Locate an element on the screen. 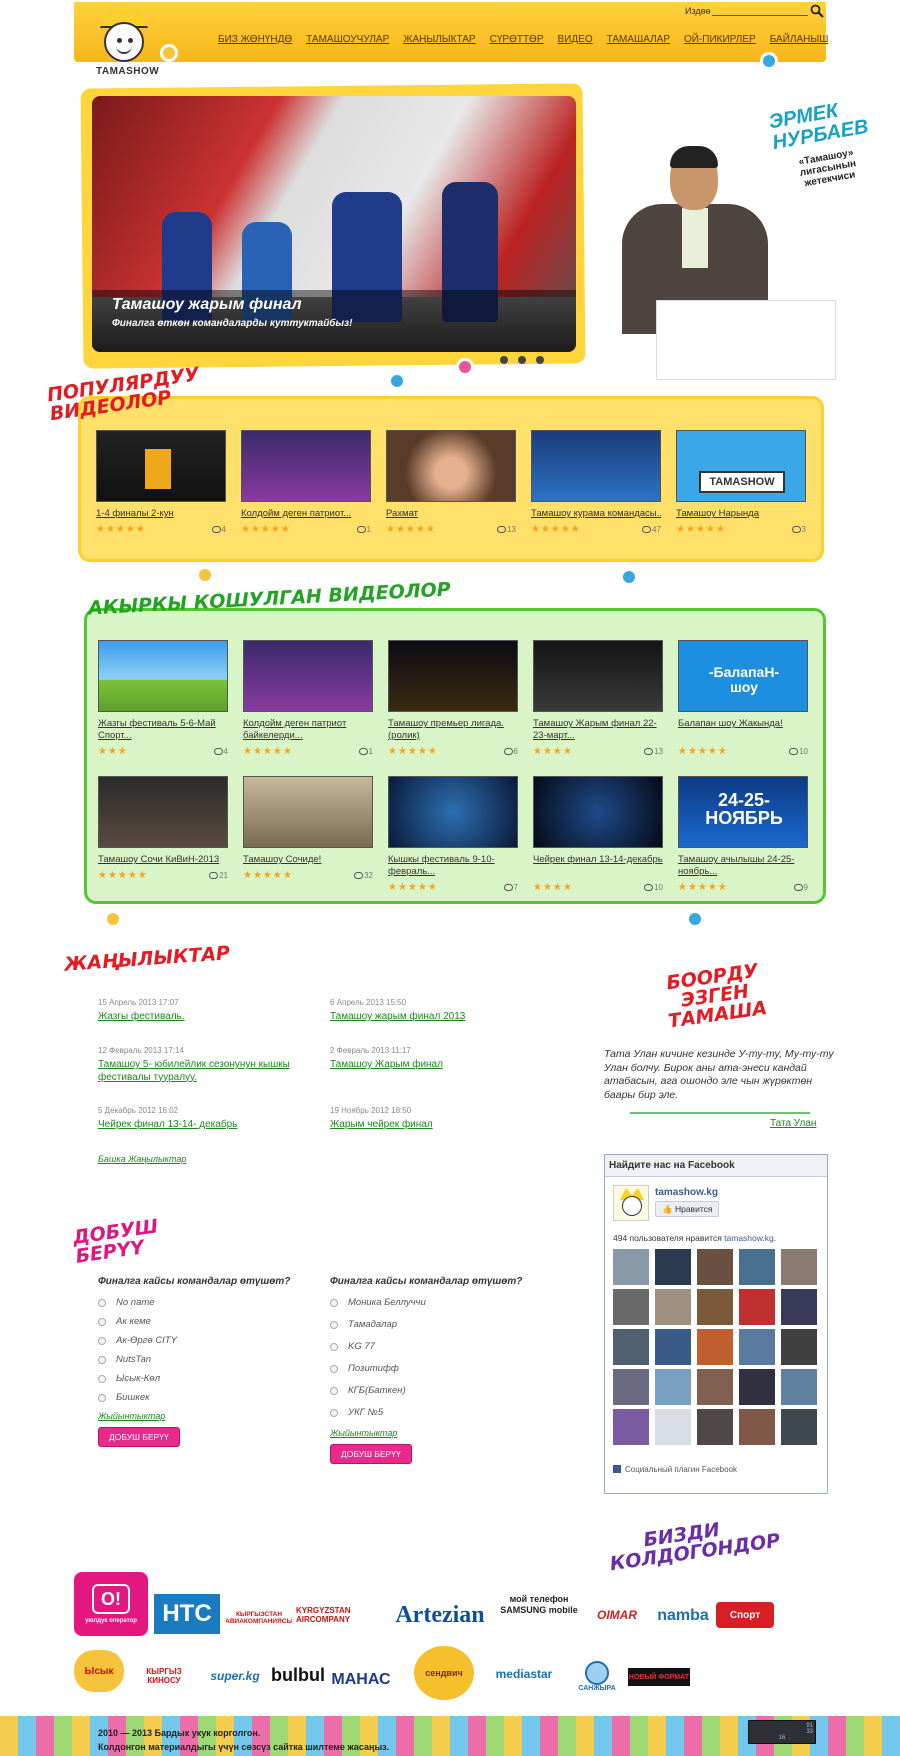 The height and width of the screenshot is (1756, 900). sponsor-namba-logo: namba is located at coordinates (683, 1616).